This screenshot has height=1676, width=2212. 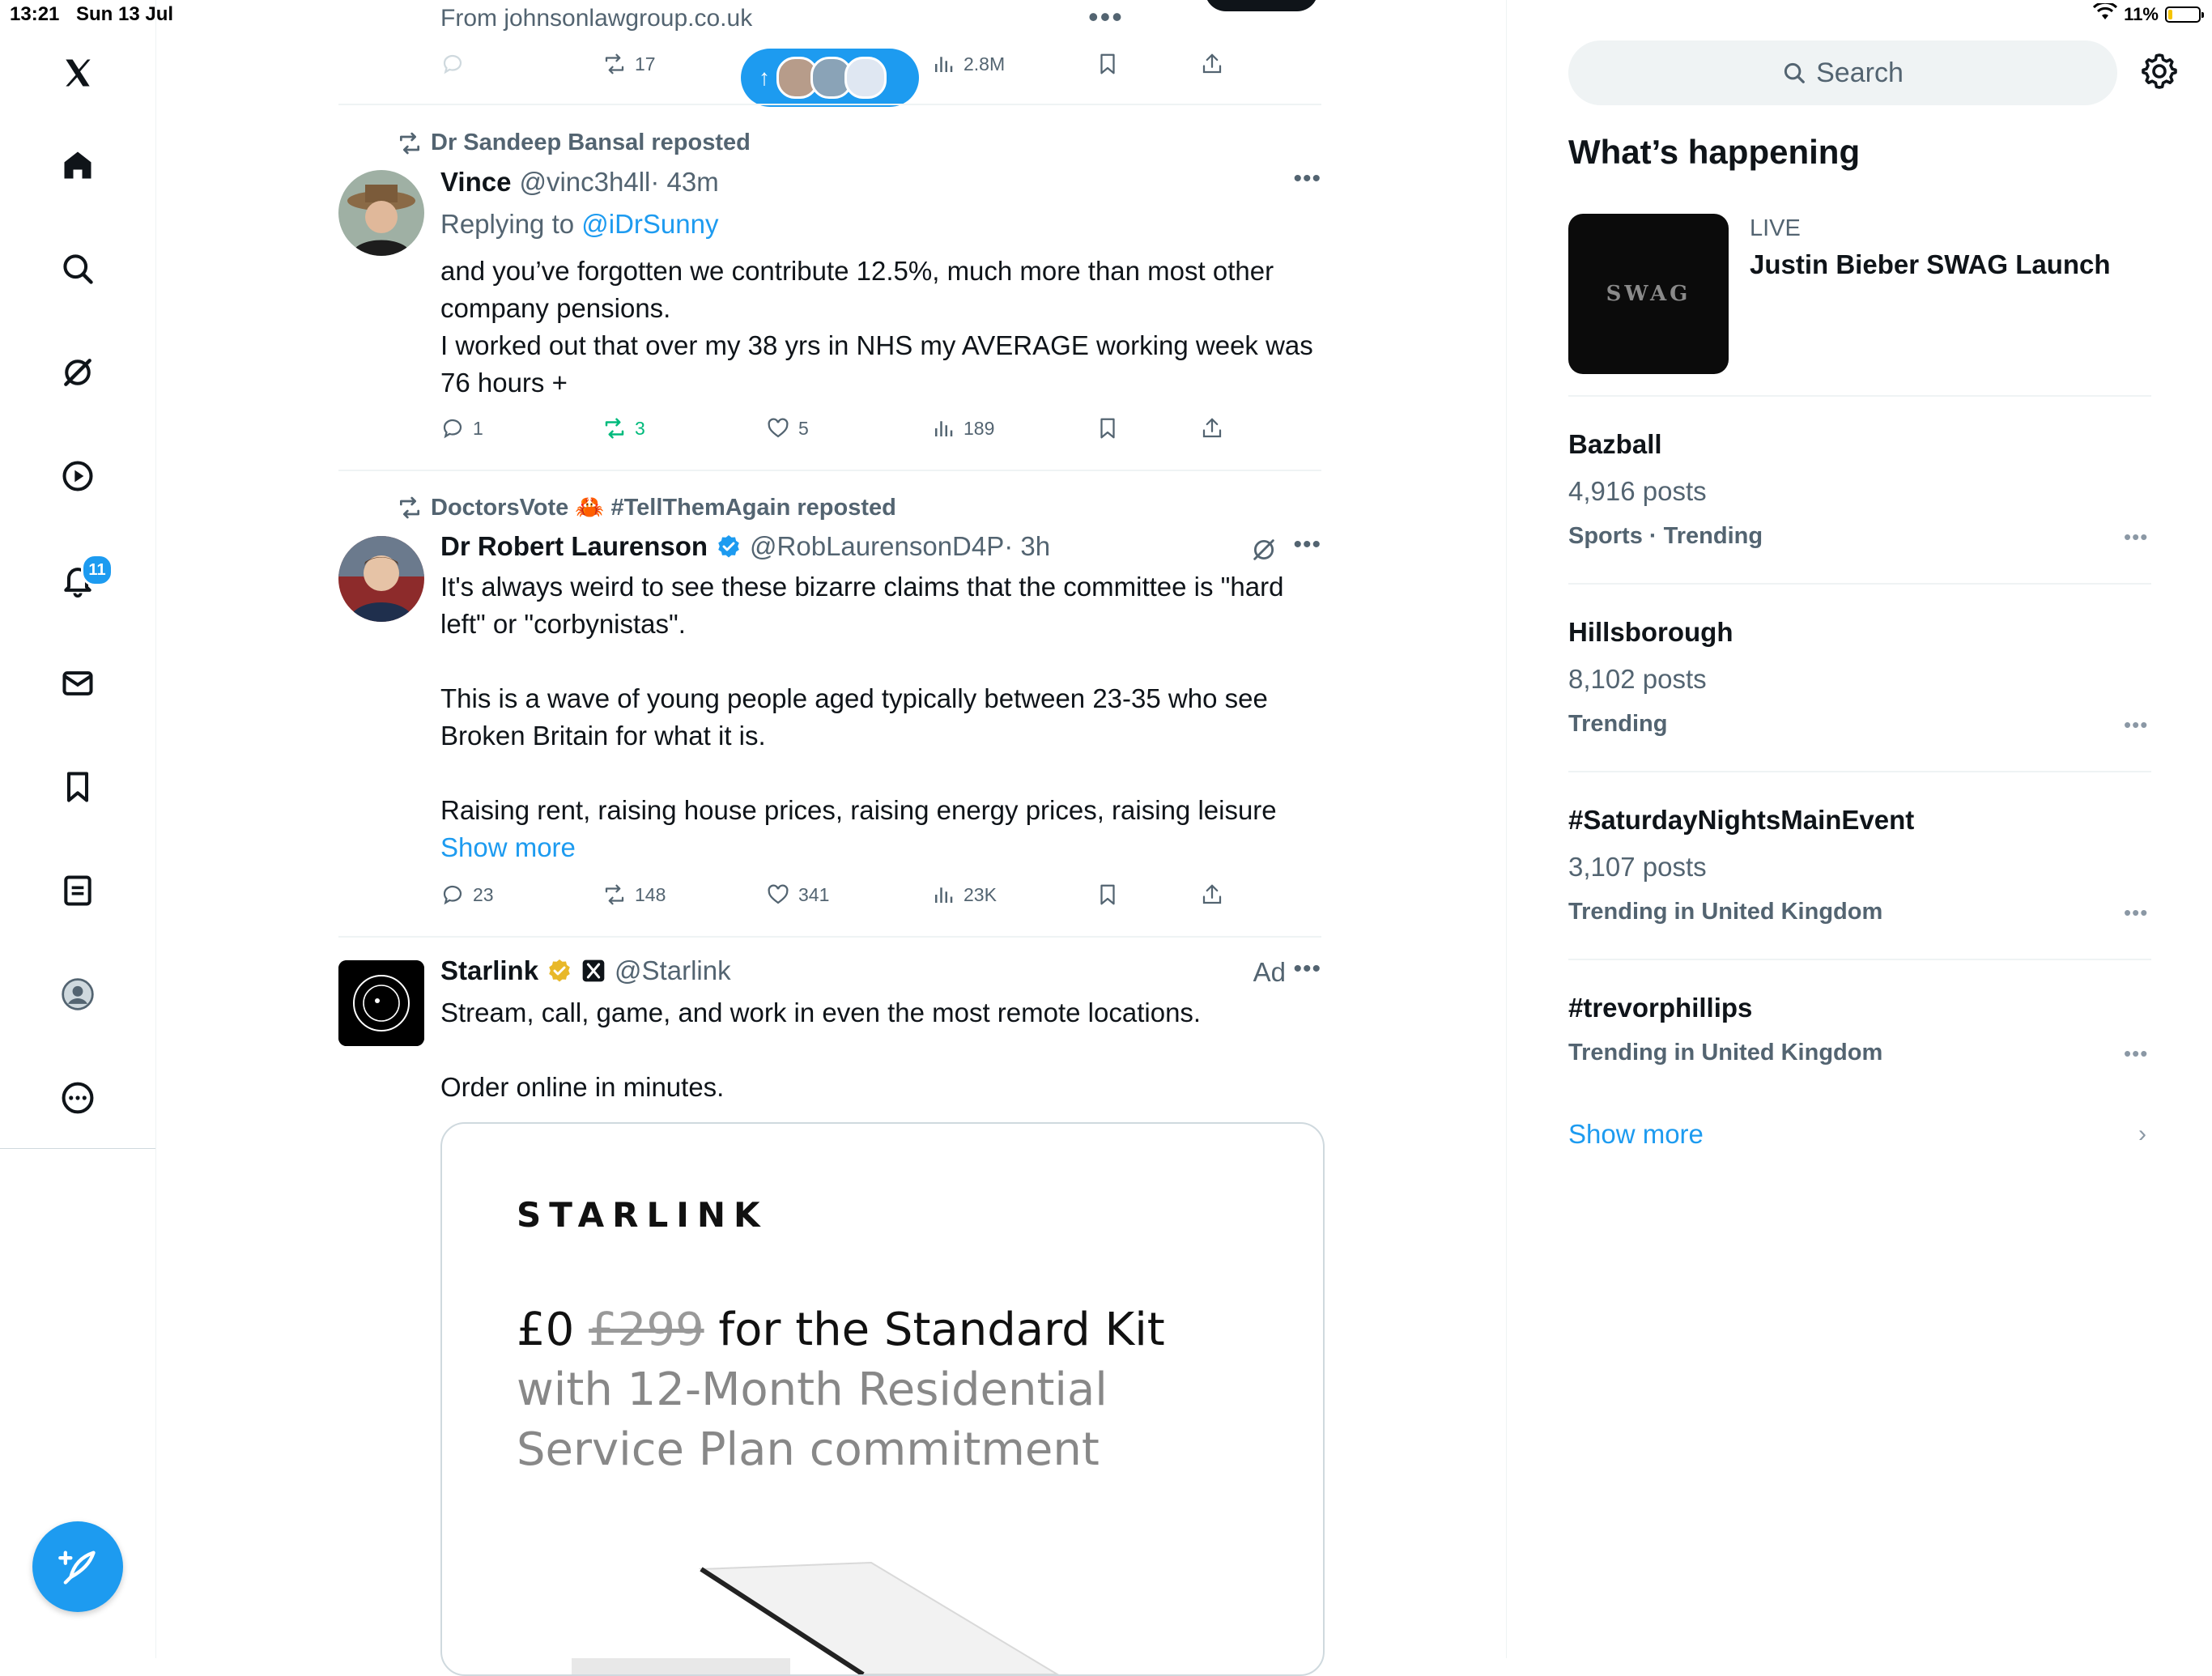 What do you see at coordinates (1262, 5) in the screenshot?
I see `signup-button` at bounding box center [1262, 5].